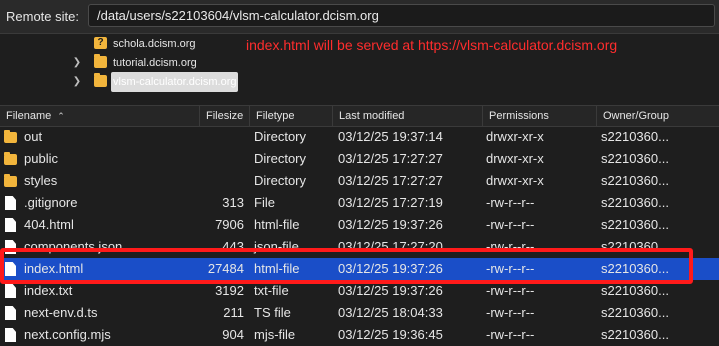 The width and height of the screenshot is (719, 346). What do you see at coordinates (100, 116) in the screenshot?
I see `column-header-filename: Filename ⌃` at bounding box center [100, 116].